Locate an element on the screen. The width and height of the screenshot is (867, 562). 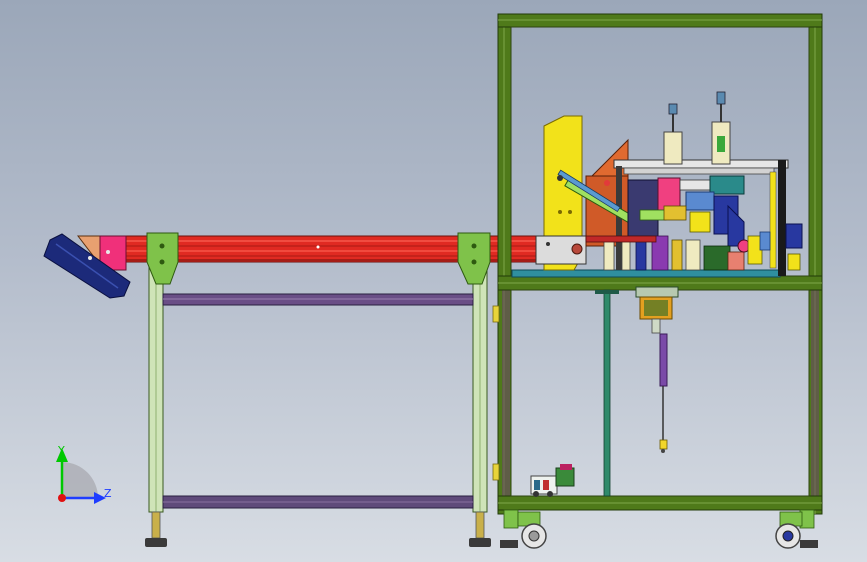
axis-triad: Y Z is located at coordinates (84, 474).